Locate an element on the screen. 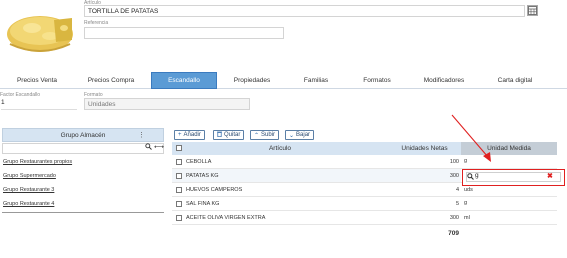 This screenshot has height=258, width=567. tab-familias: Familias is located at coordinates (316, 80).